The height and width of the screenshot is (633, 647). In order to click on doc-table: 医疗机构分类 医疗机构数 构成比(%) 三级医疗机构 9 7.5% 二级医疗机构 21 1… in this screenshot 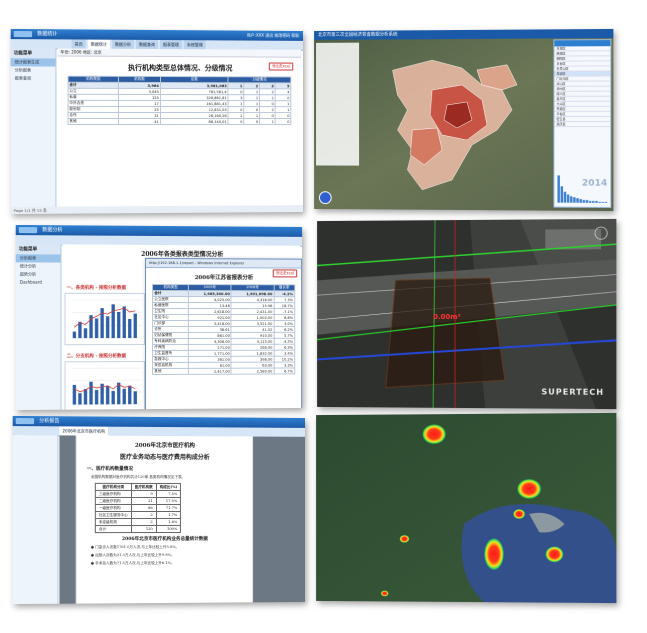, I will do `click(138, 508)`.